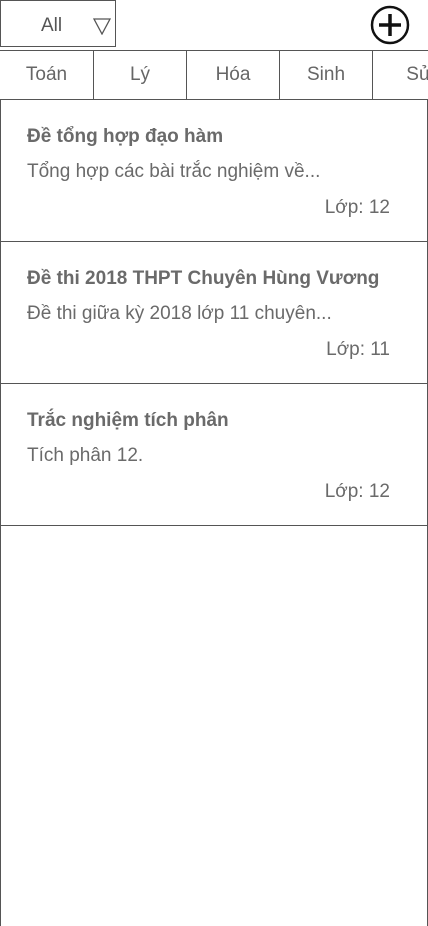 The height and width of the screenshot is (926, 428). I want to click on tab-su: Sử, so click(400, 75).